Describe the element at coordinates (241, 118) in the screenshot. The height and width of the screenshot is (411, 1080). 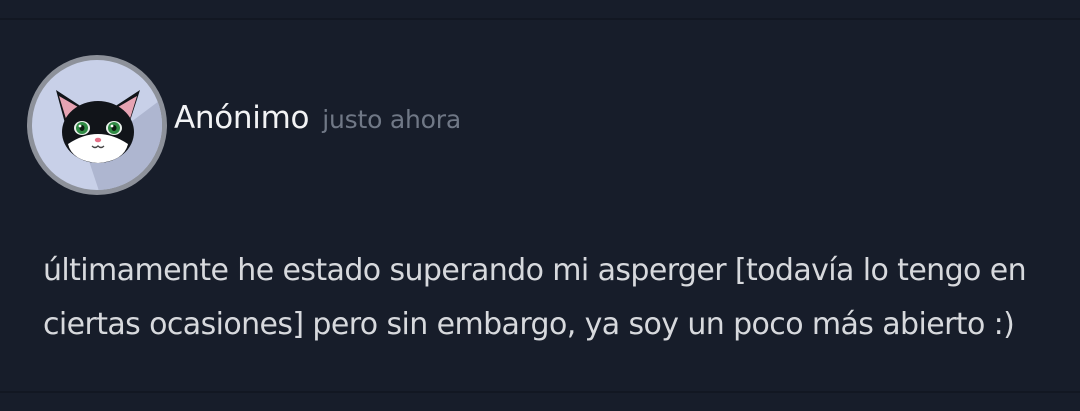
I see `author-name: Anónimo` at that location.